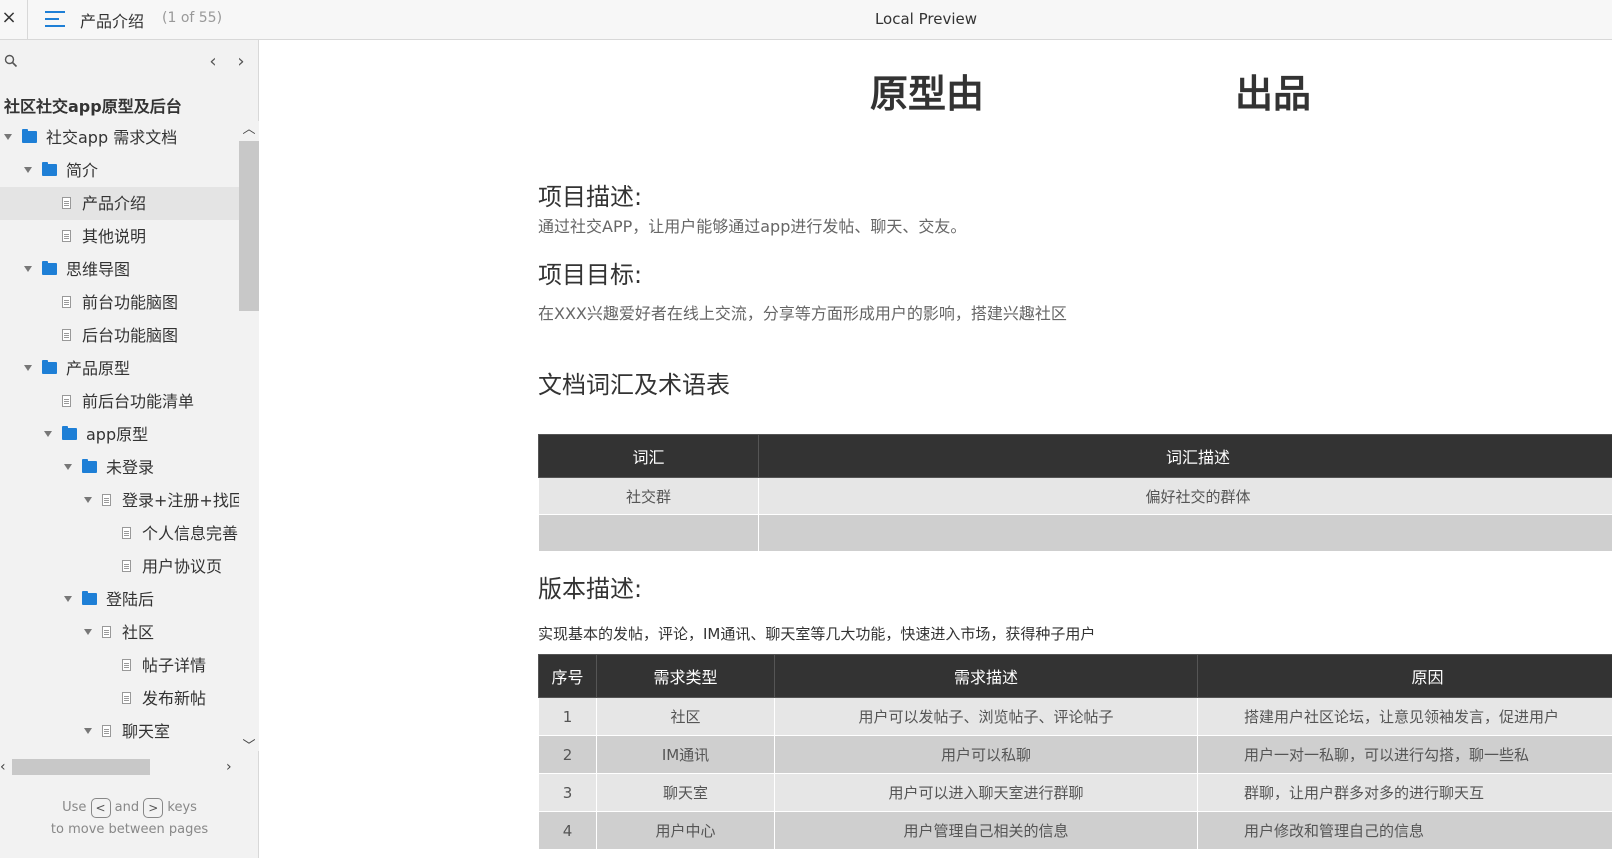 This screenshot has width=1612, height=858. Describe the element at coordinates (93, 106) in the screenshot. I see `project-title: 社区社交app原型及后台` at that location.